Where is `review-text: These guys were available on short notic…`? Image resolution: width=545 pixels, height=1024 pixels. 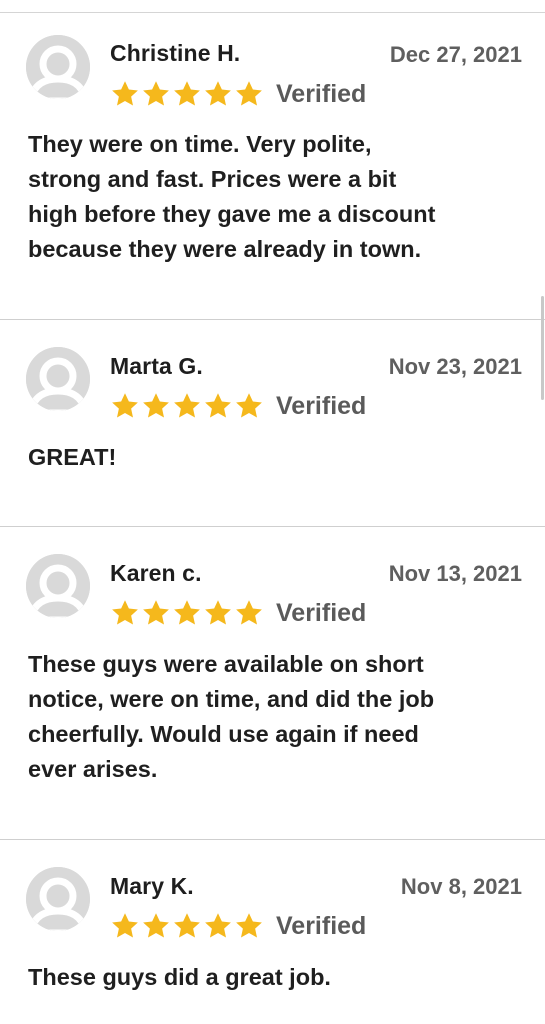 review-text: These guys were available on short notic… is located at coordinates (231, 716).